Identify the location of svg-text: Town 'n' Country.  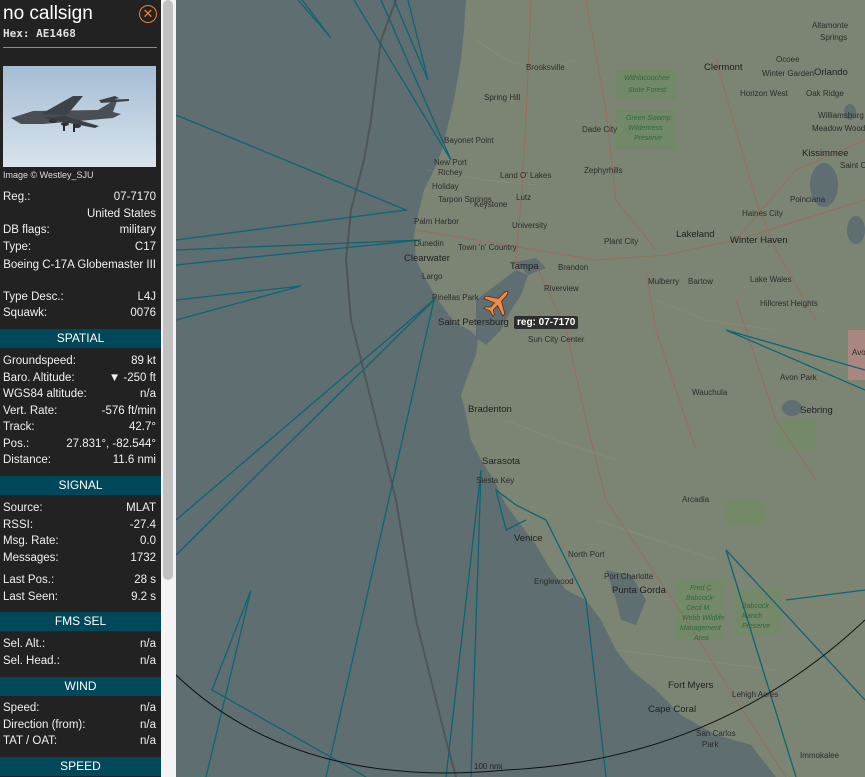
(487, 247).